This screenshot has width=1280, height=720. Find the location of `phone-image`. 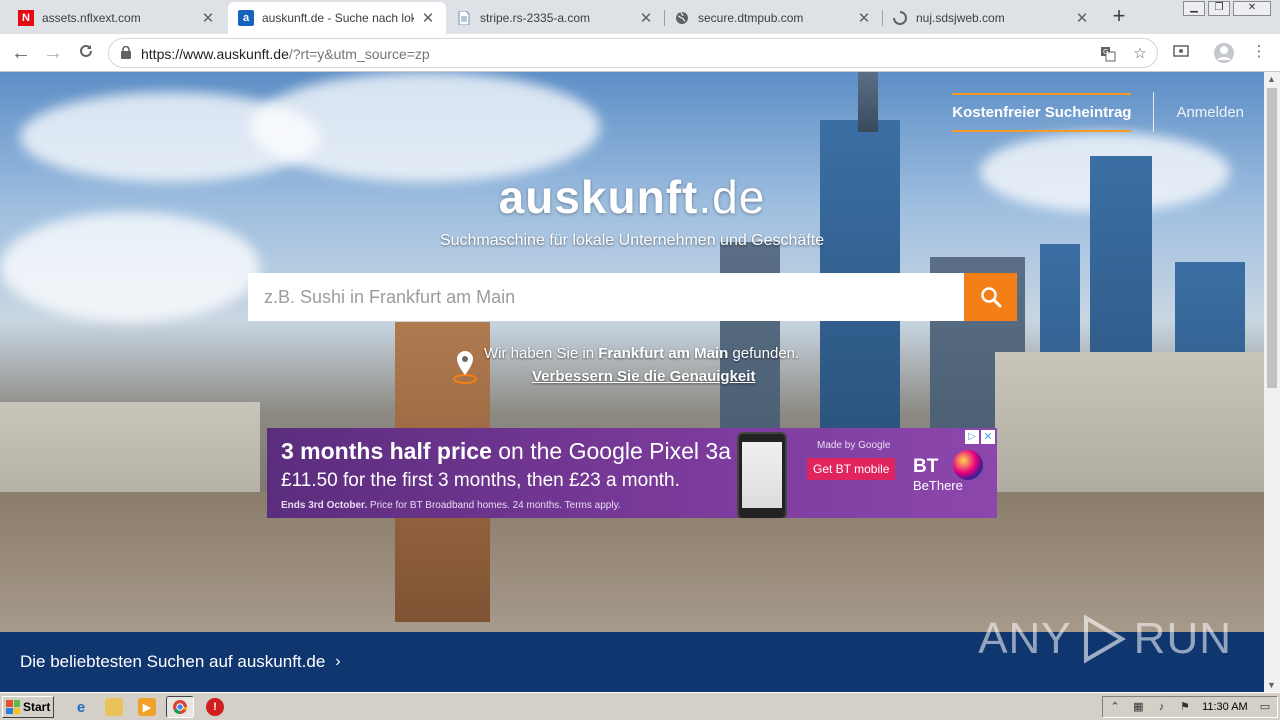

phone-image is located at coordinates (762, 475).